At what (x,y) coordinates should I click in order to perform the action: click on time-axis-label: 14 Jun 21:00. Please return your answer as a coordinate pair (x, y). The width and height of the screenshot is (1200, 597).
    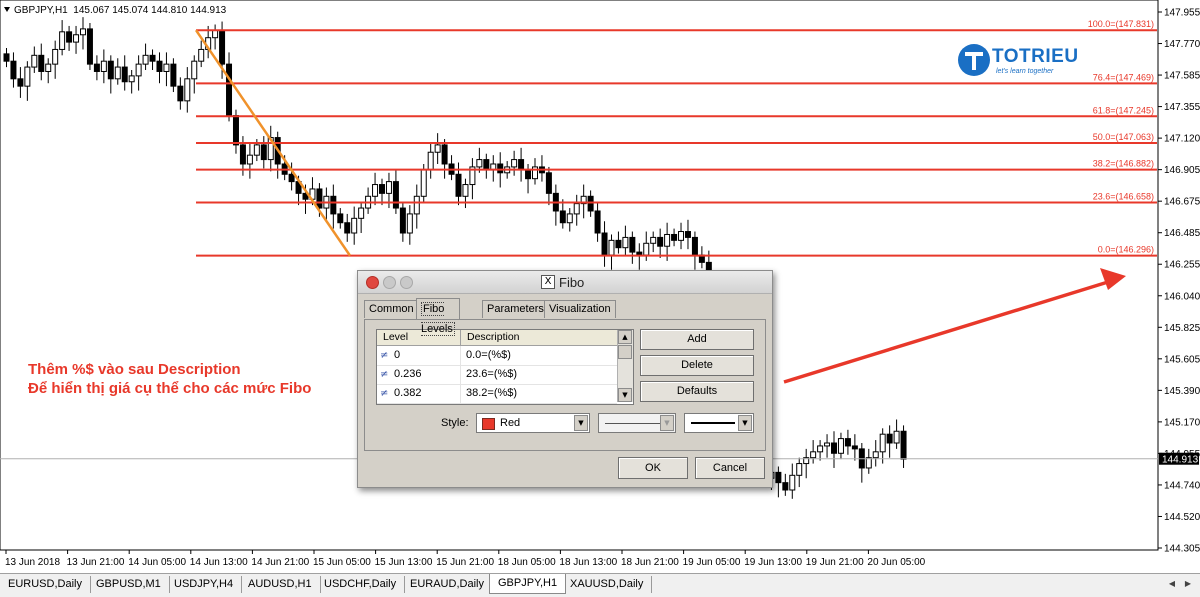
    Looking at the image, I should click on (280, 562).